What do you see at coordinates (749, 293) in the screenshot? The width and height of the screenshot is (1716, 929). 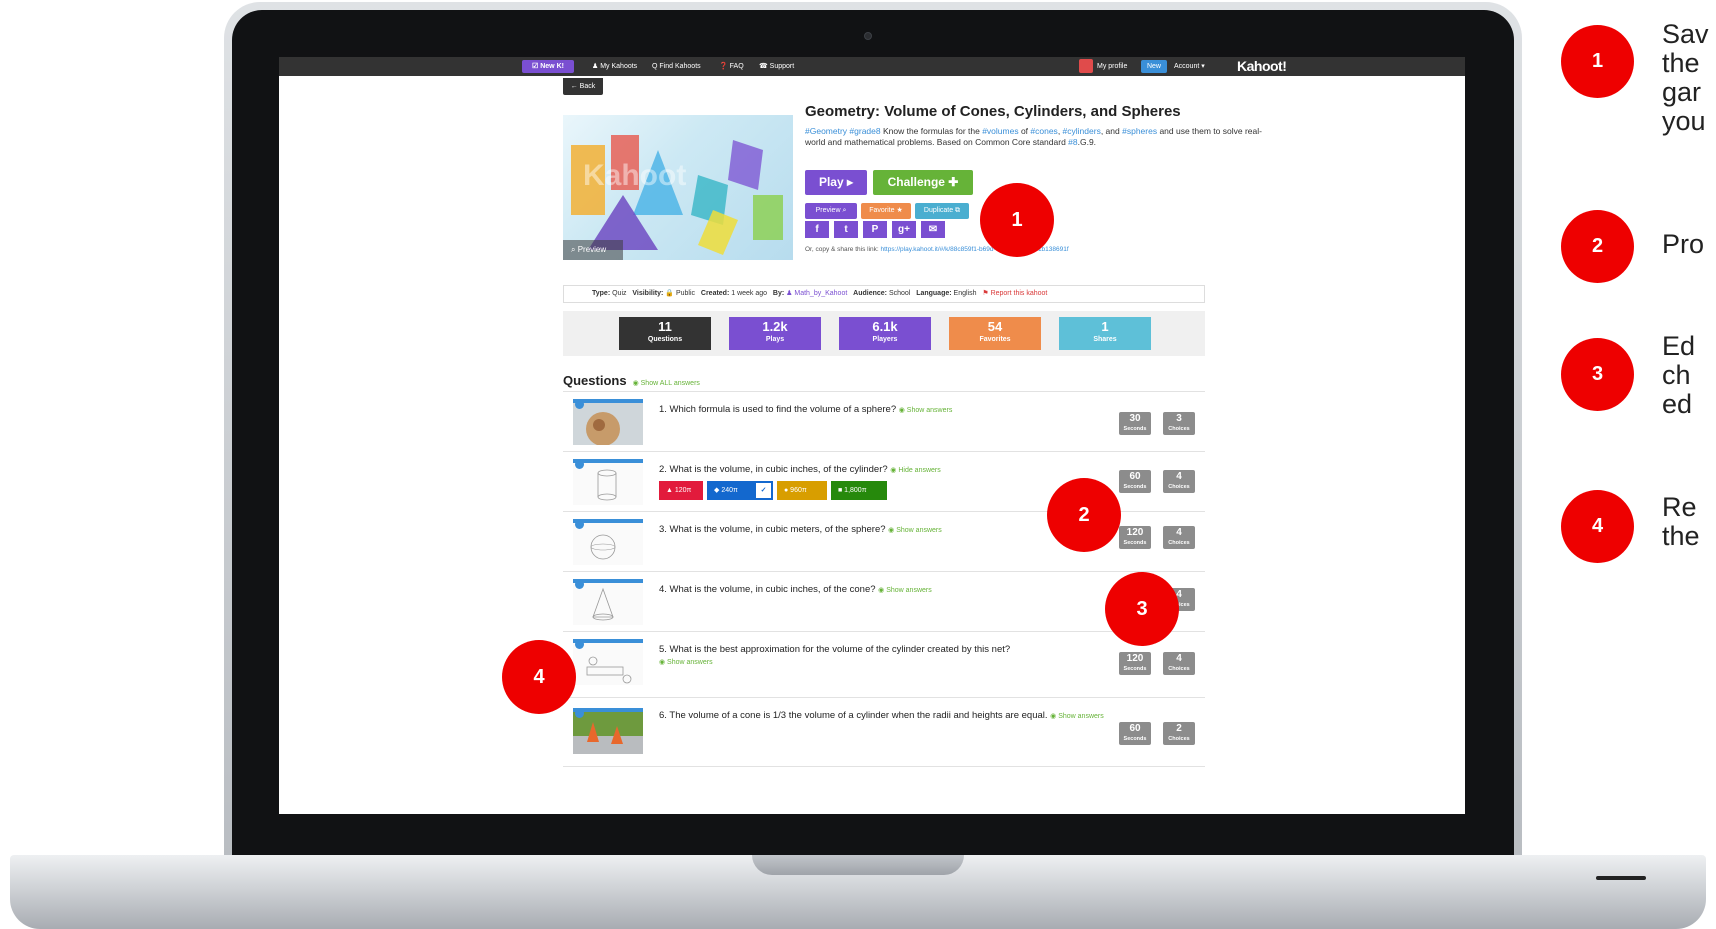 I see `created-value: 1 week ago` at bounding box center [749, 293].